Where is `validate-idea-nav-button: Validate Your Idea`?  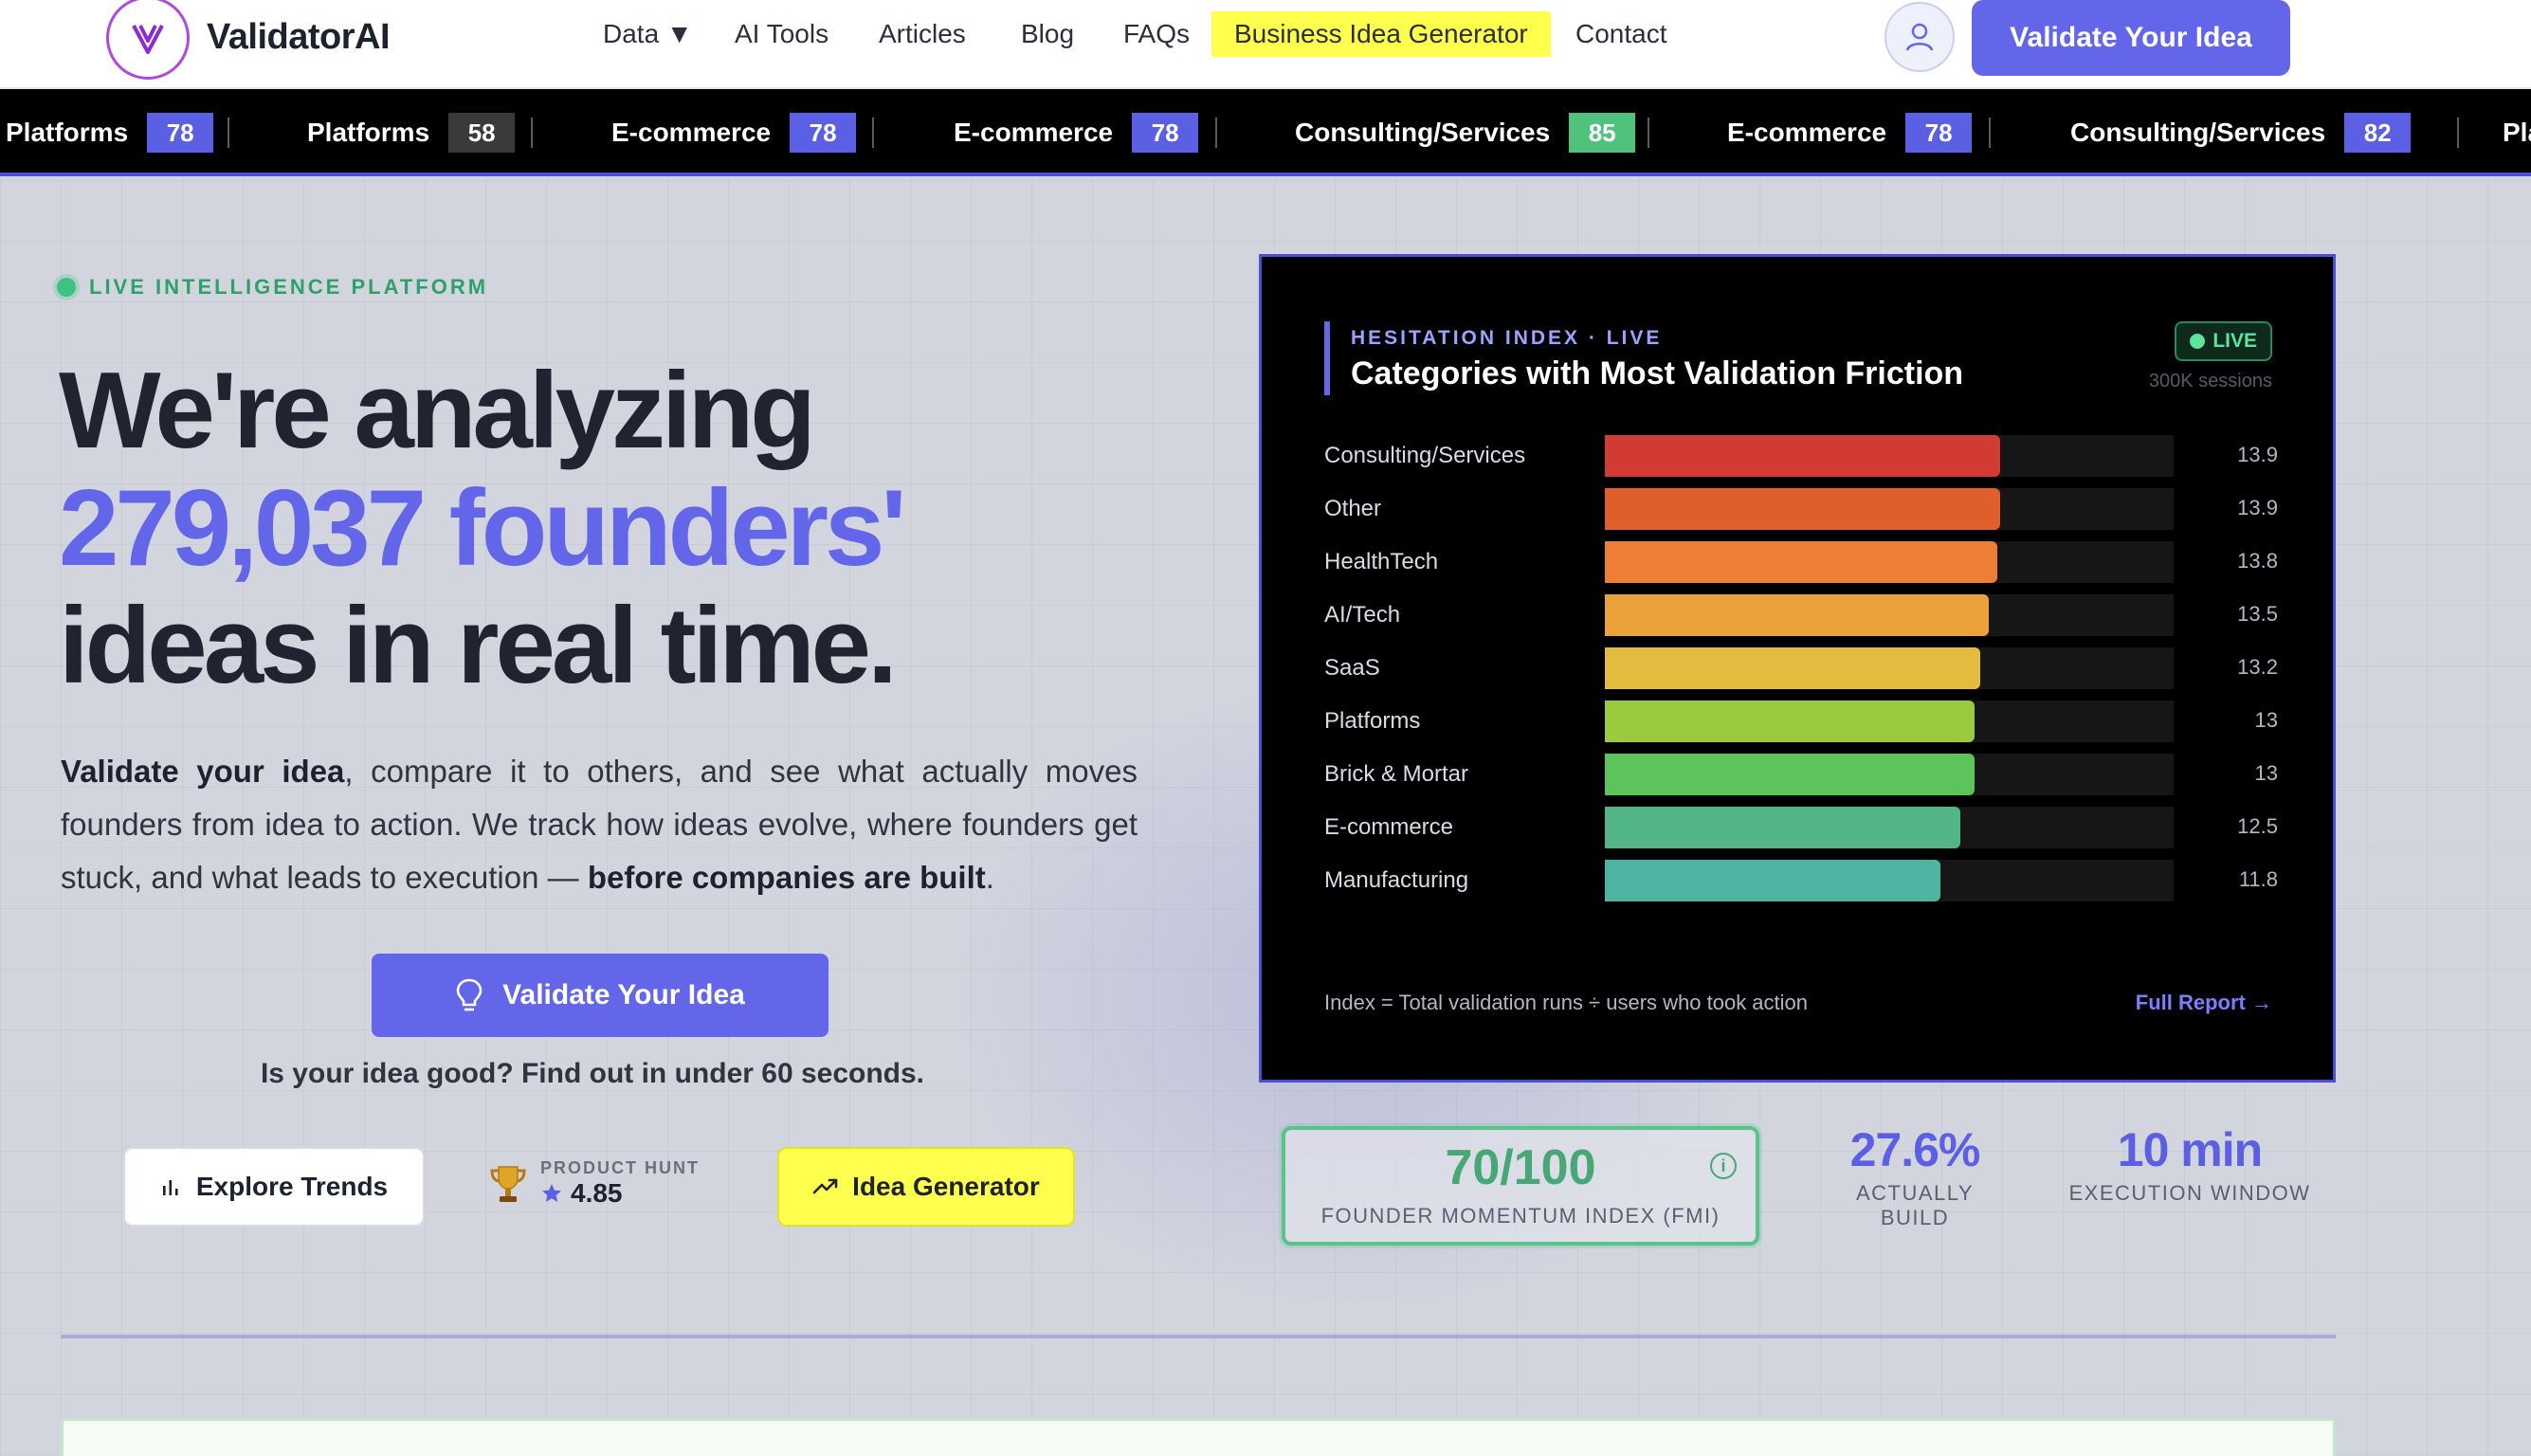
validate-idea-nav-button: Validate Your Idea is located at coordinates (2131, 38).